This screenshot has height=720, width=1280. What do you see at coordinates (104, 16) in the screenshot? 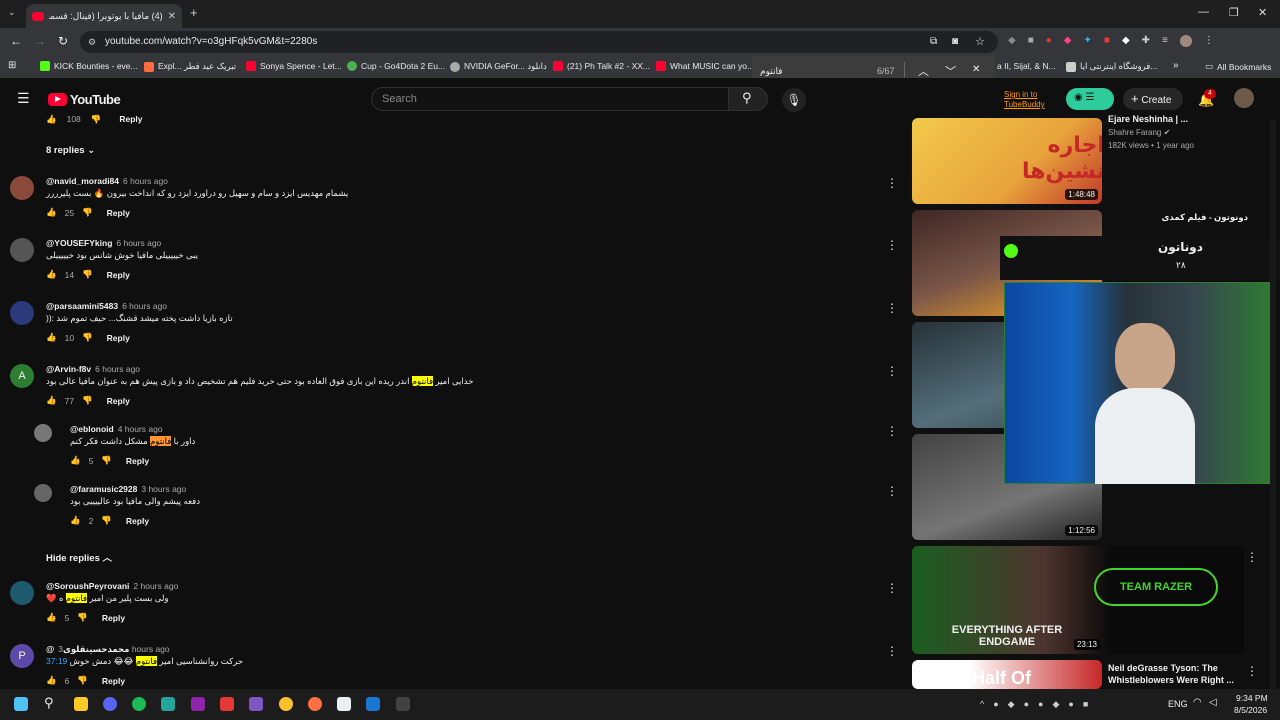
I see `browser-tab-active: (4) مافیا با یوتوبرا (فینال: قسمت آ... ✕` at bounding box center [104, 16].